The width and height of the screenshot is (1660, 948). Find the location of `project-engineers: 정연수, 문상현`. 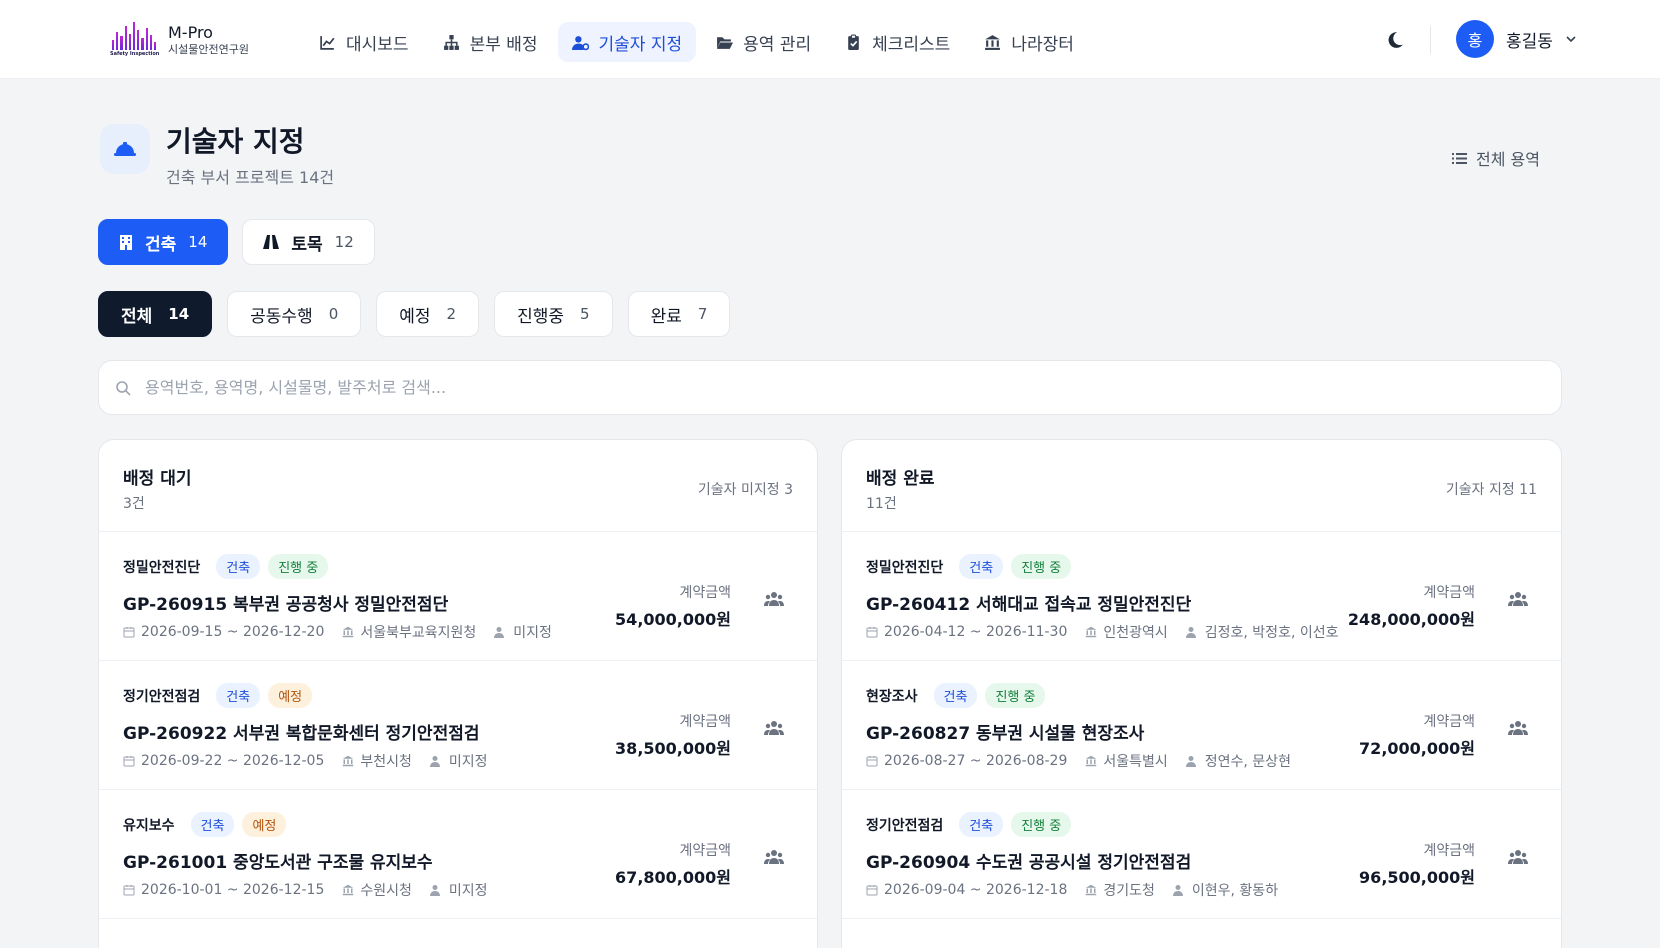

project-engineers: 정연수, 문상현 is located at coordinates (1247, 762).